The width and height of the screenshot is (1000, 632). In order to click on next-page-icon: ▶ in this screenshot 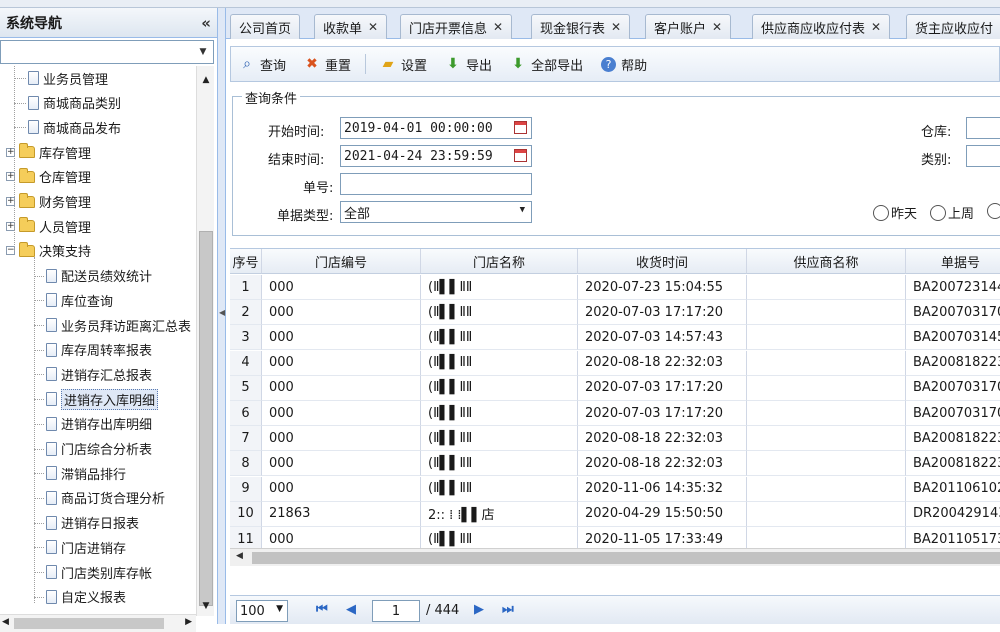, I will do `click(479, 609)`.